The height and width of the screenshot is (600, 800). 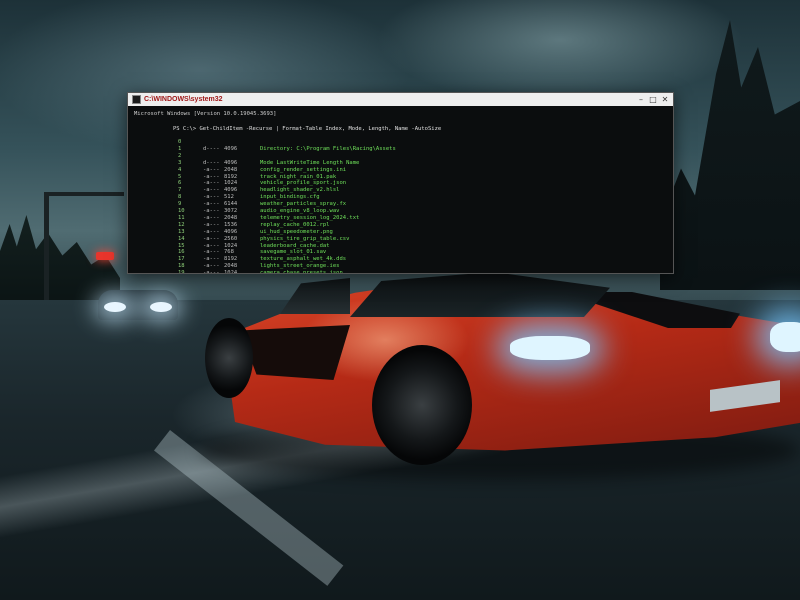 What do you see at coordinates (231, 238) in the screenshot?
I see `console-row-length: 2560` at bounding box center [231, 238].